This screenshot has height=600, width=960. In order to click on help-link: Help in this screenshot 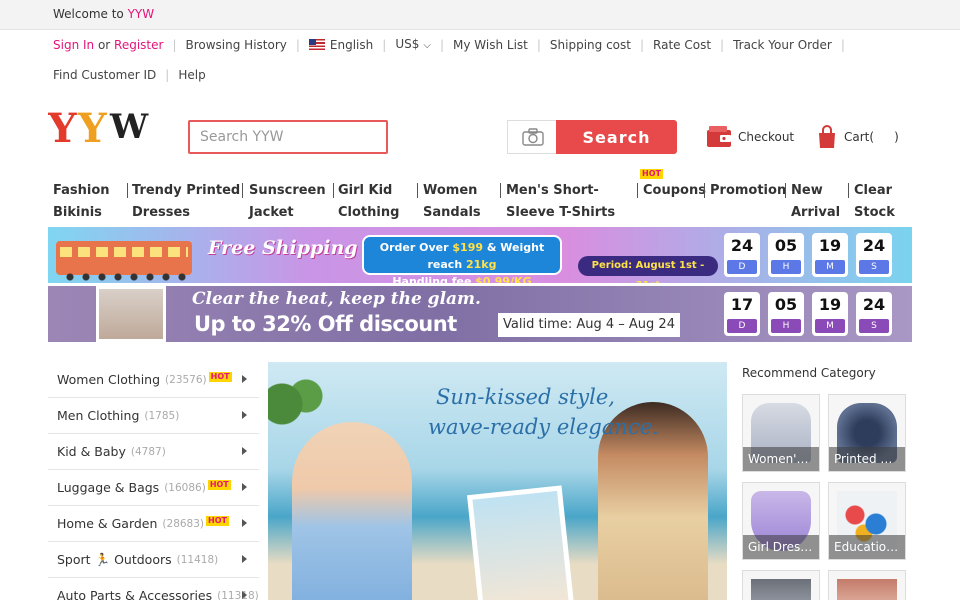, I will do `click(191, 75)`.